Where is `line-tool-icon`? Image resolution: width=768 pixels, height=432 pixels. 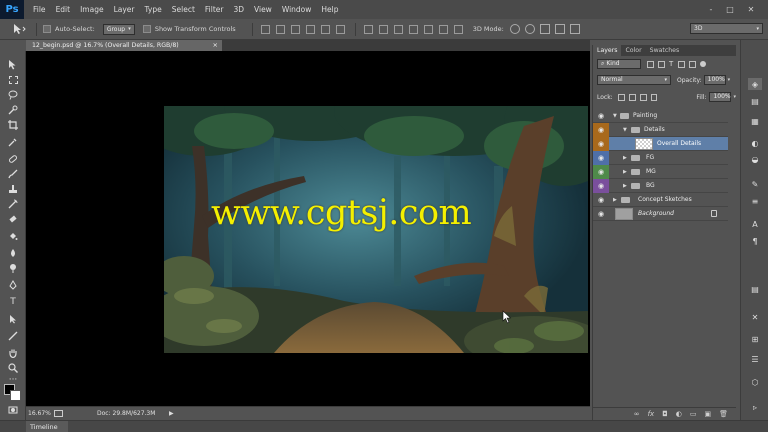 line-tool-icon is located at coordinates (13, 335).